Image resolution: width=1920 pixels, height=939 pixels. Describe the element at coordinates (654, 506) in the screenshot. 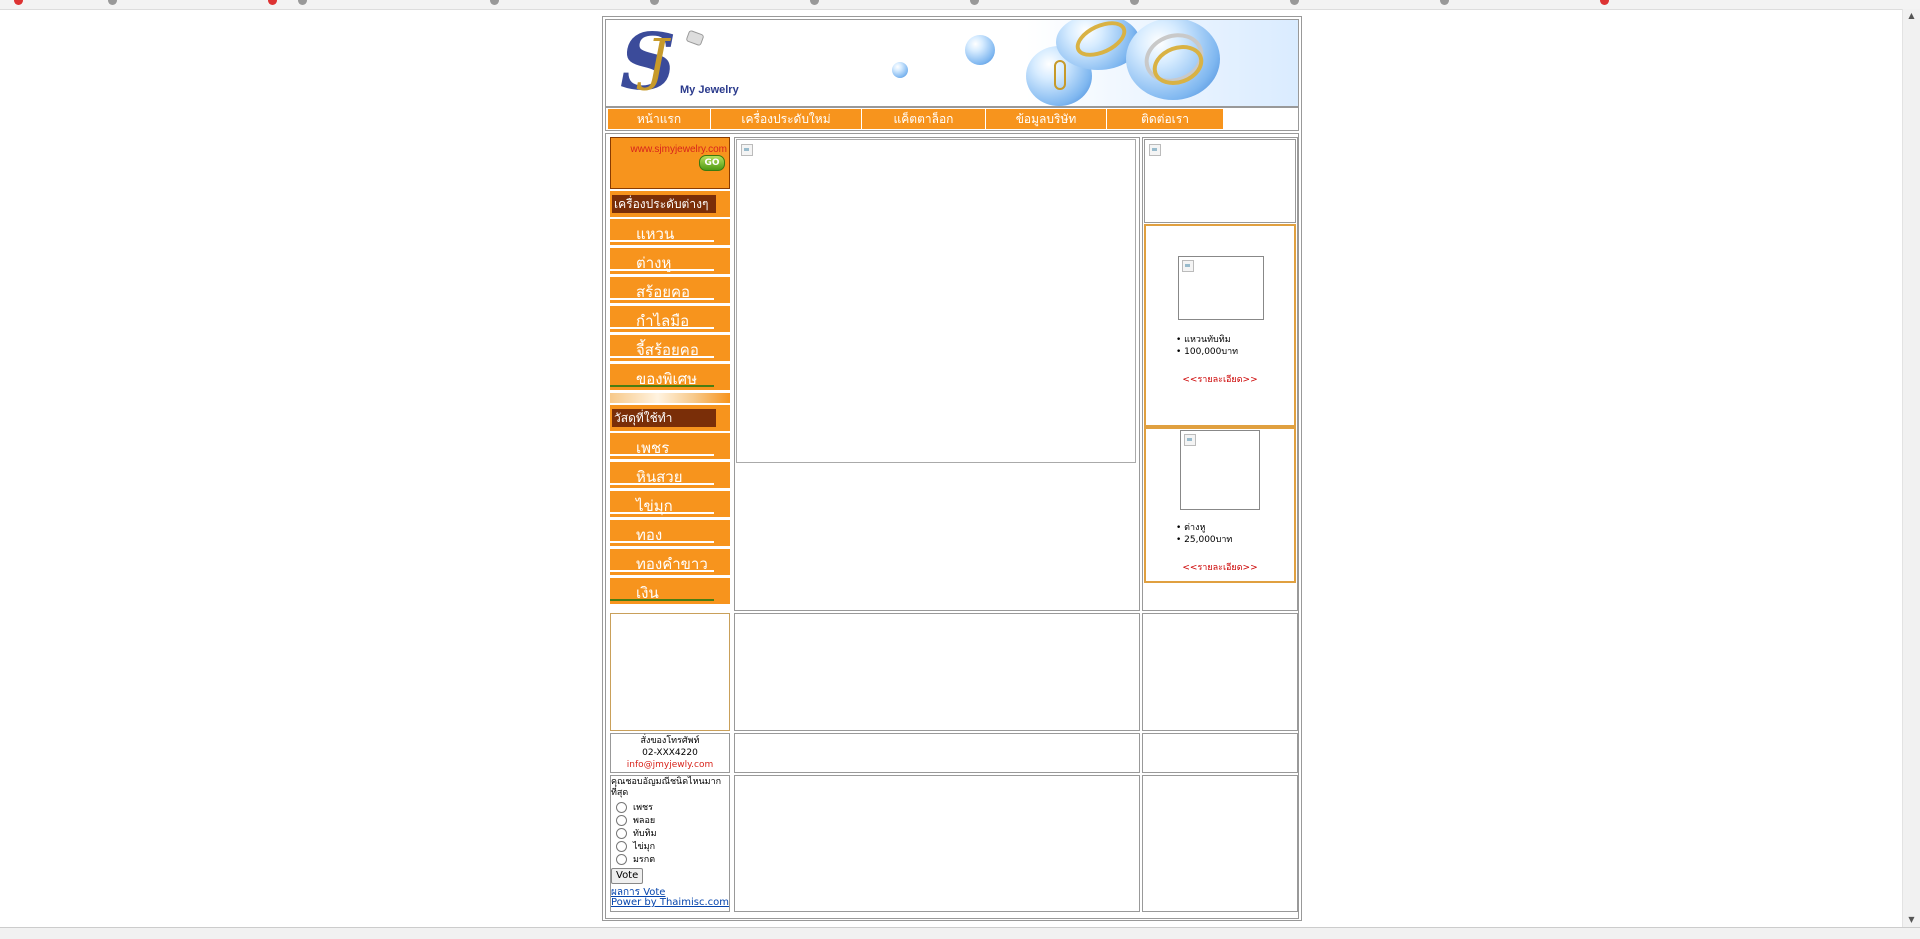

I see `menu-item-label: ไข่มุก` at that location.